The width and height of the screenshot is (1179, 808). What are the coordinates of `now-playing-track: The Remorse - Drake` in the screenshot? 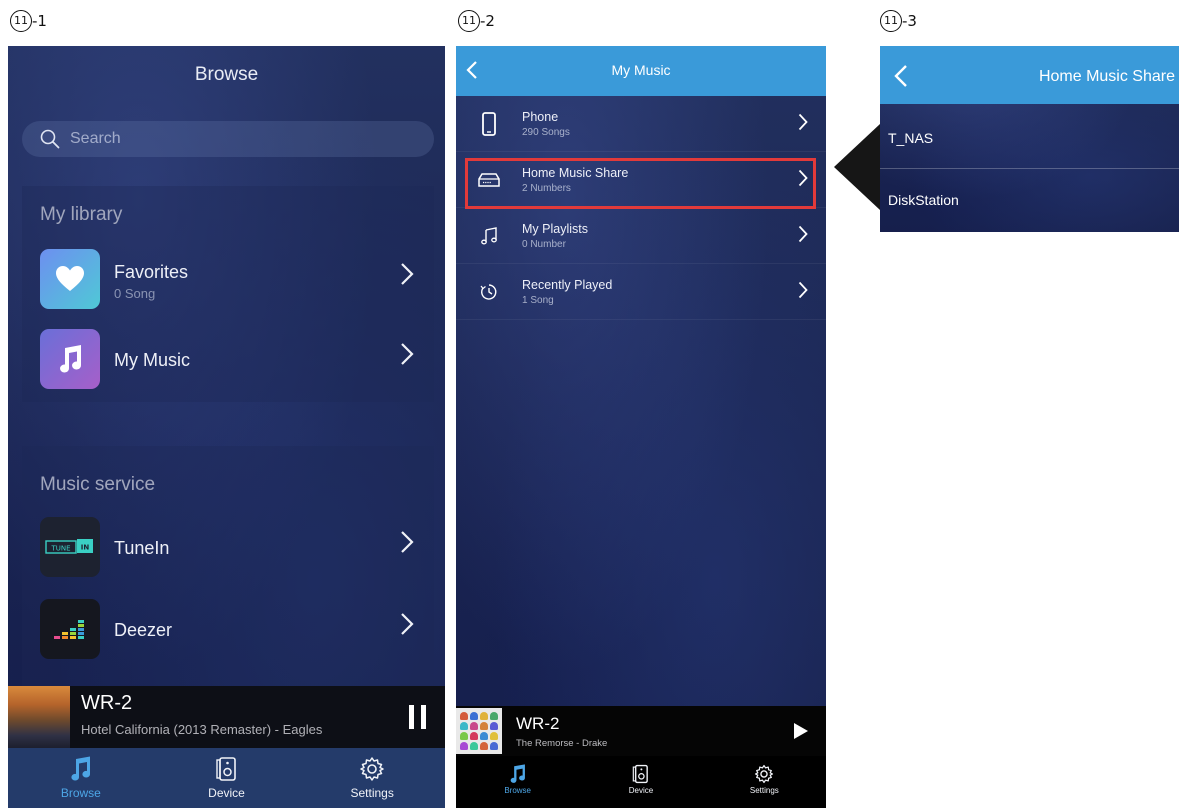 It's located at (562, 743).